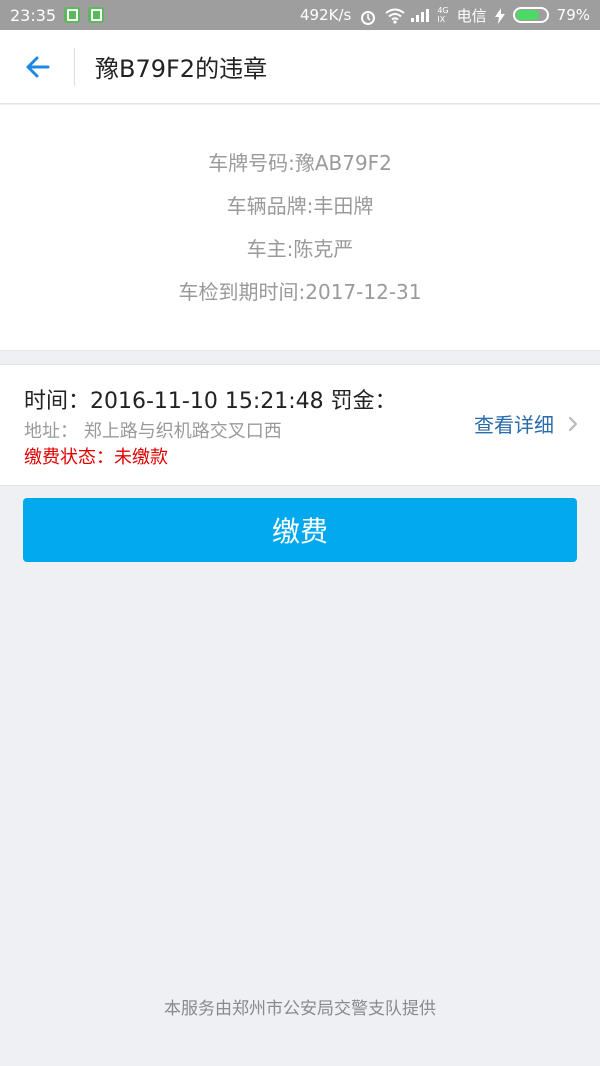  What do you see at coordinates (326, 15) in the screenshot?
I see `net-speed: 492K/s` at bounding box center [326, 15].